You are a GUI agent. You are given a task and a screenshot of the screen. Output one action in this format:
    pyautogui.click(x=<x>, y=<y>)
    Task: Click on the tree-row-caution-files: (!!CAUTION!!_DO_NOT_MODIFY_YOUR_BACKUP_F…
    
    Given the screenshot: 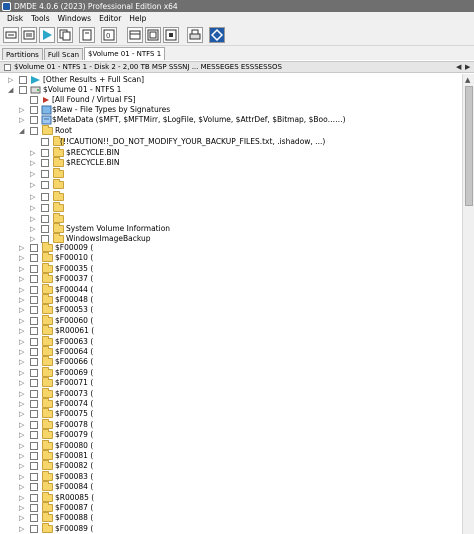 What is the action you would take?
    pyautogui.click(x=231, y=141)
    